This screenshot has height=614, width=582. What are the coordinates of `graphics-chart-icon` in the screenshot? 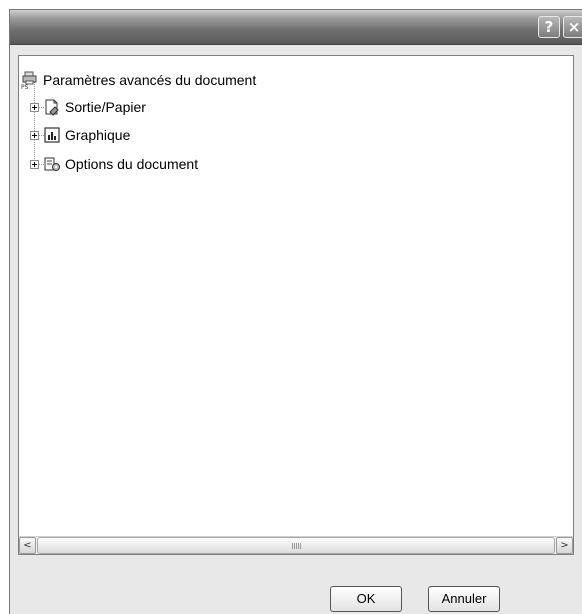 It's located at (52, 135).